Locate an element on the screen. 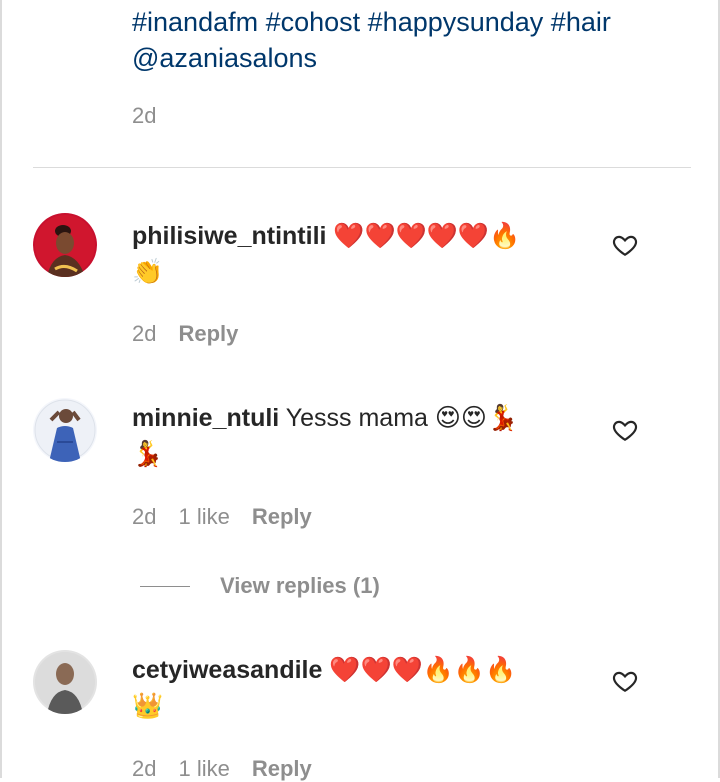  view-replies-label: View replies (1) is located at coordinates (300, 585).